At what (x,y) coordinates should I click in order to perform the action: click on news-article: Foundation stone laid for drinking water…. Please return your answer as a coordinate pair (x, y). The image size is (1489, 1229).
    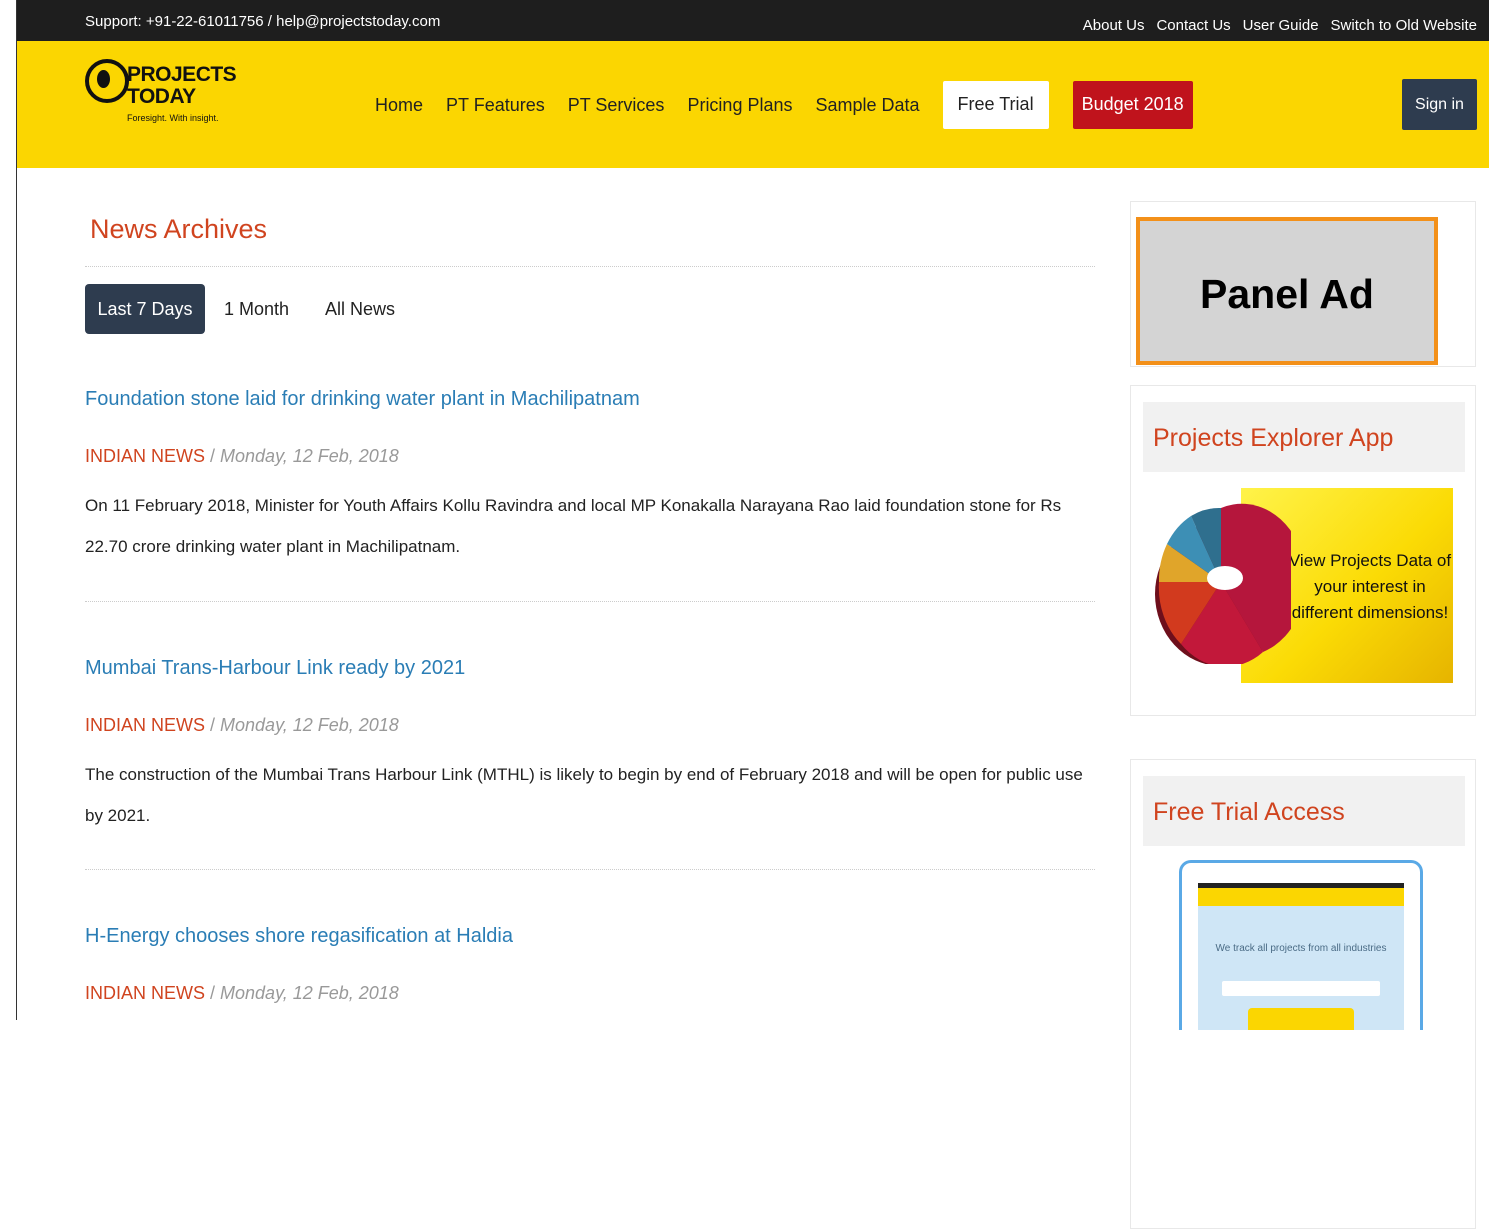
    Looking at the image, I should click on (590, 495).